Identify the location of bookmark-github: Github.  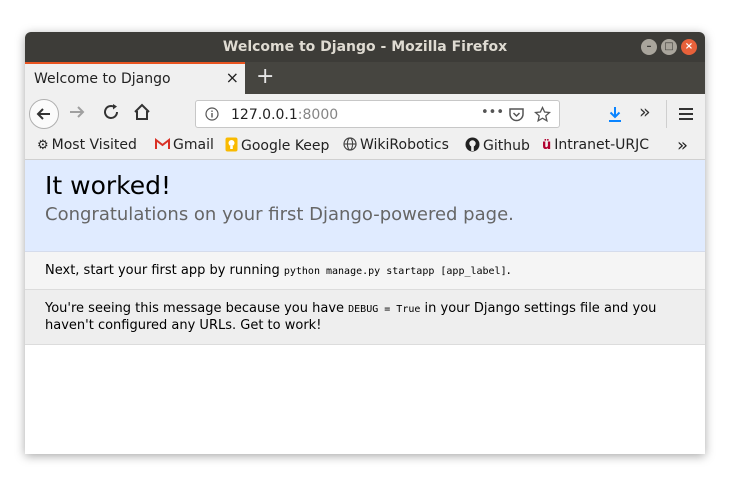
(497, 145).